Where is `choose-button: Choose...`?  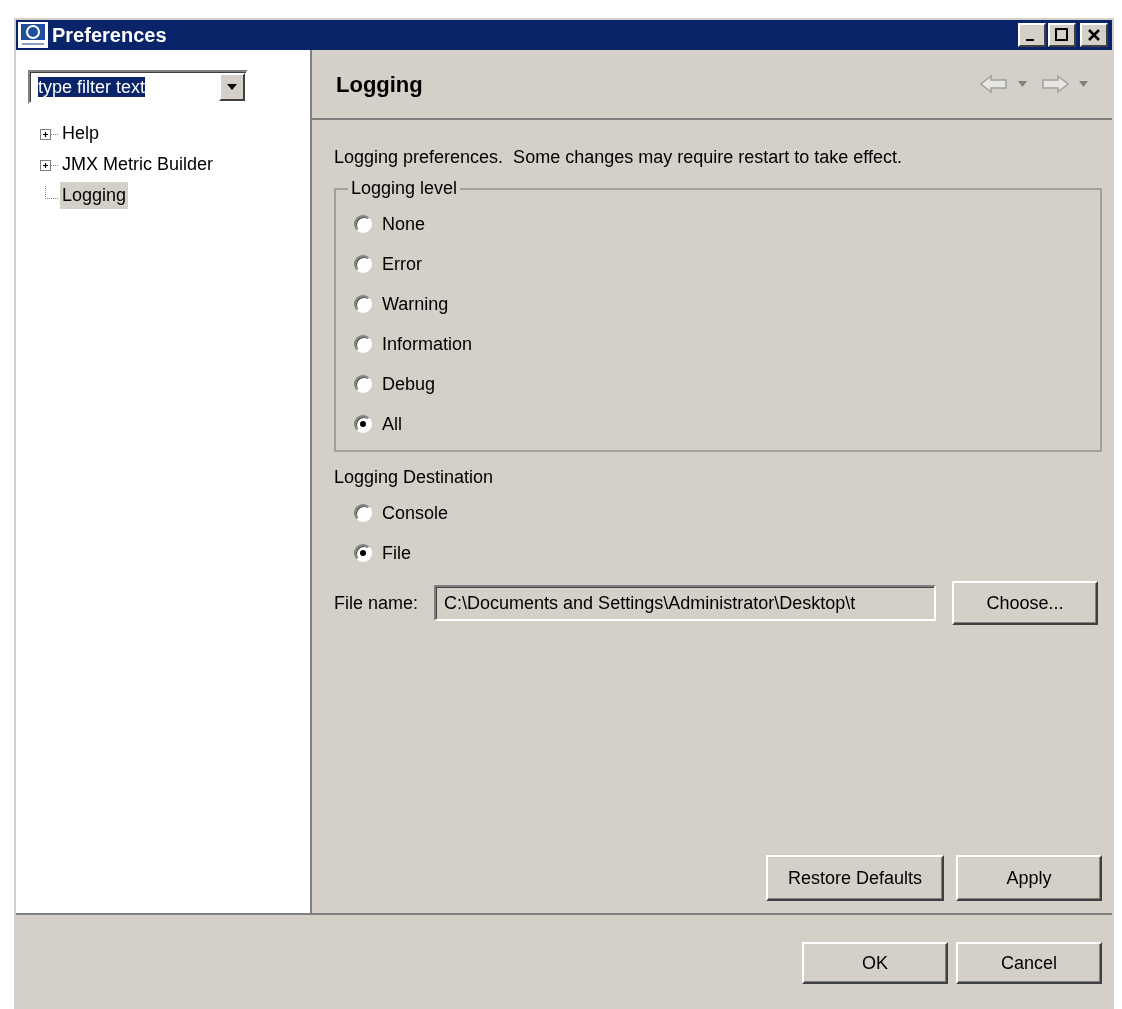
choose-button: Choose... is located at coordinates (1025, 603).